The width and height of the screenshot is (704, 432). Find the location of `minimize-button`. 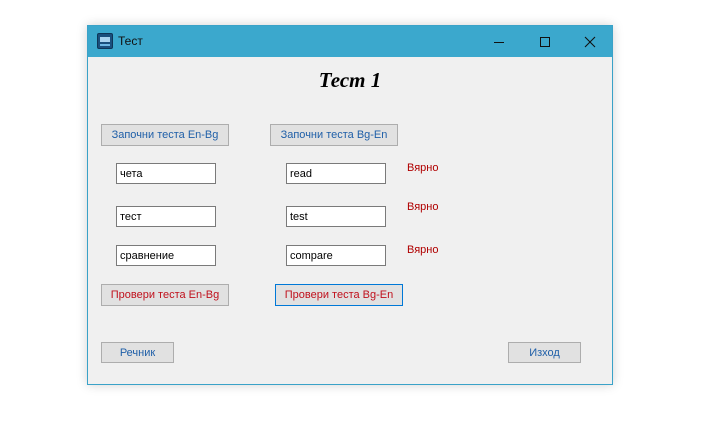

minimize-button is located at coordinates (499, 41).